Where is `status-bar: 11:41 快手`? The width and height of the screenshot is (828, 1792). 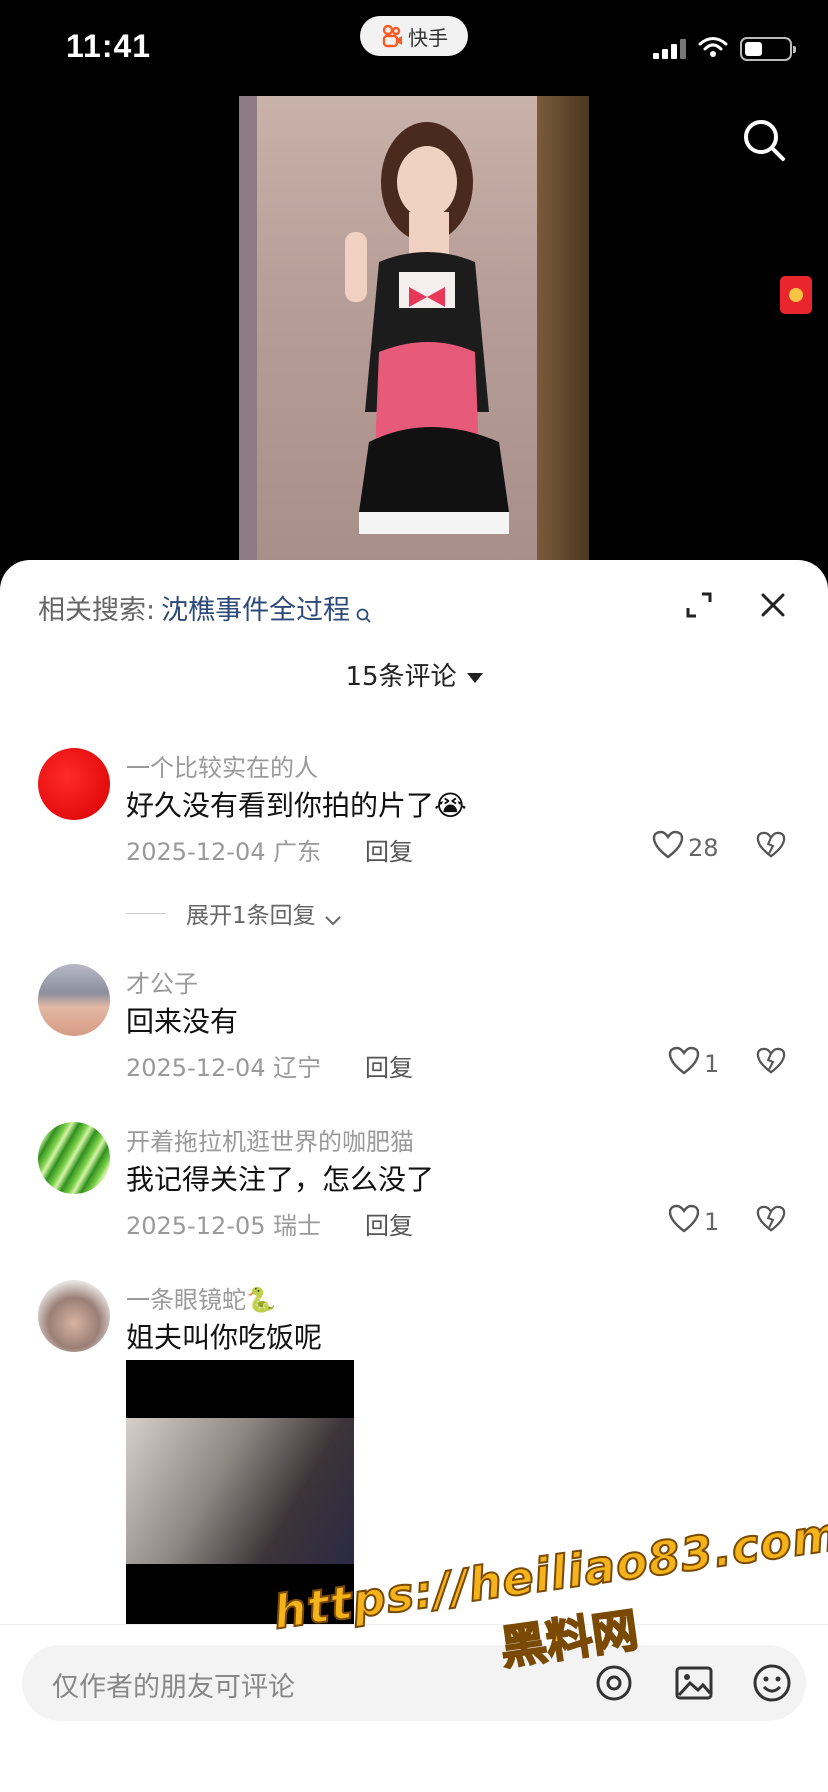
status-bar: 11:41 快手 is located at coordinates (414, 48).